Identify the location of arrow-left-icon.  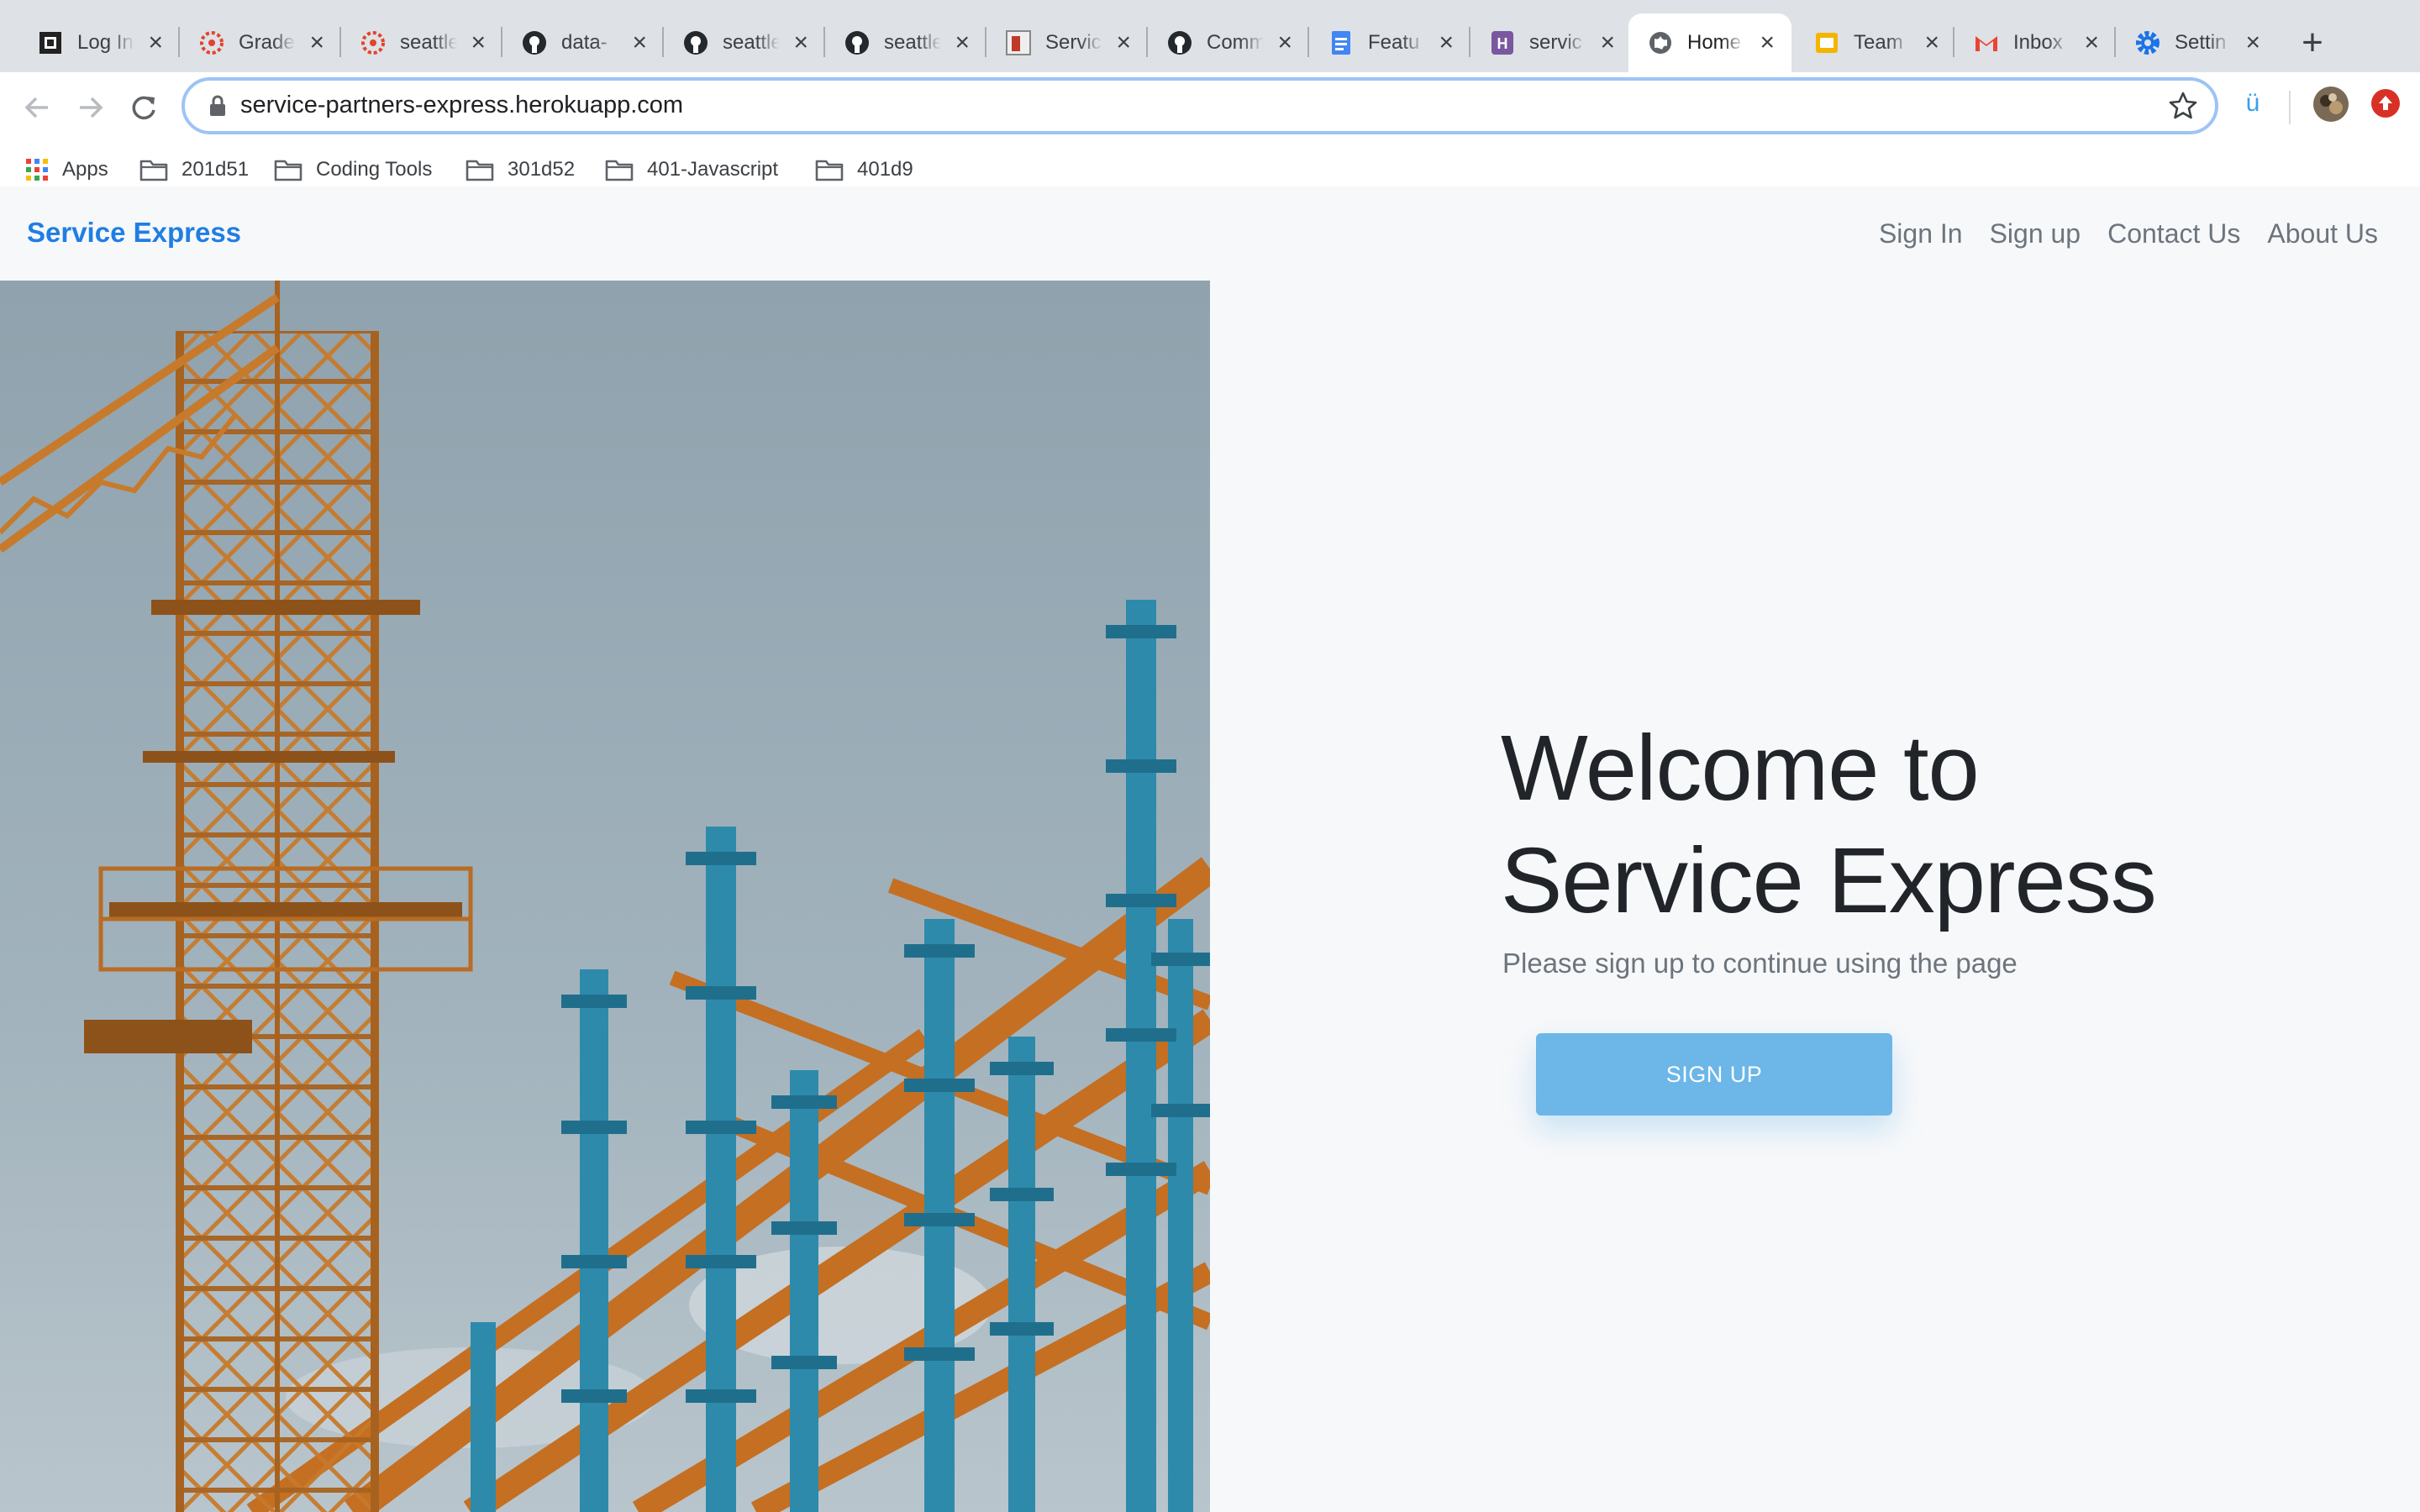
(36, 107).